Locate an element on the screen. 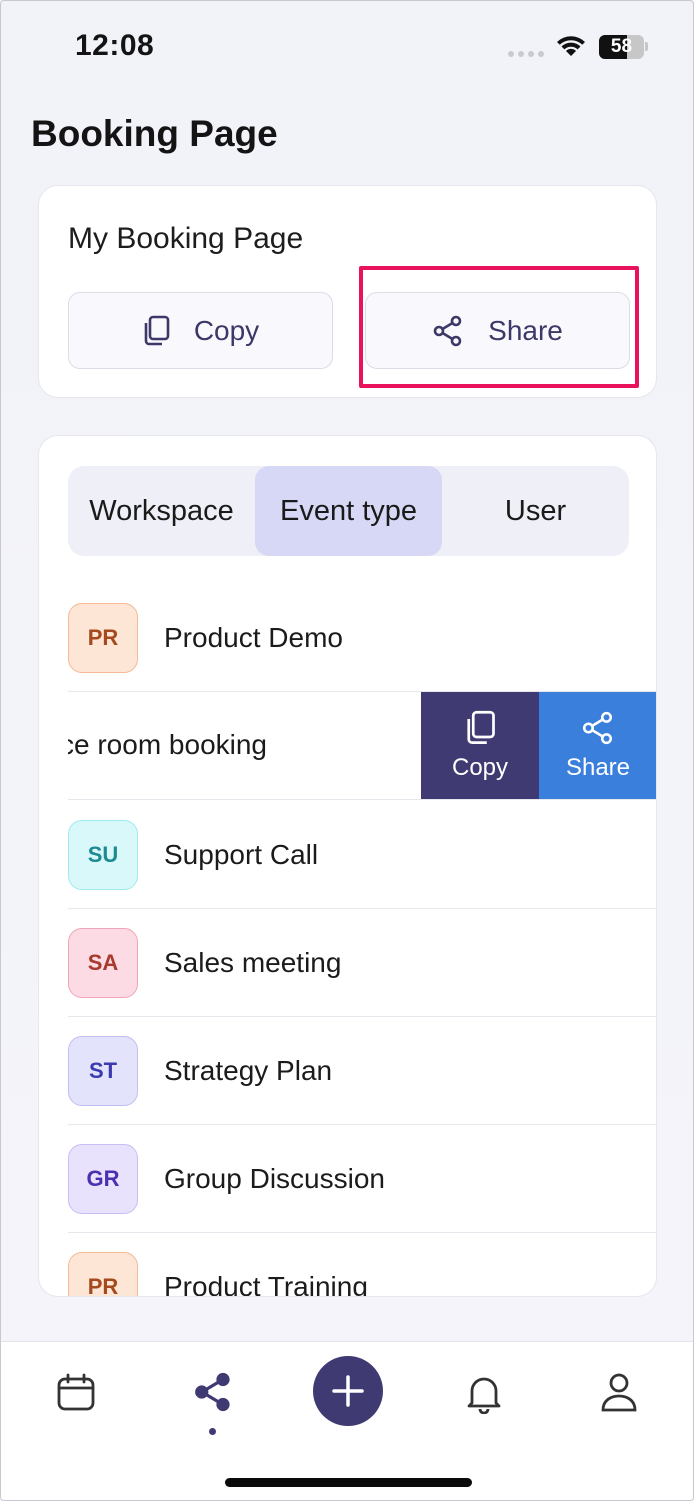  bottom-navigation is located at coordinates (347, 1420).